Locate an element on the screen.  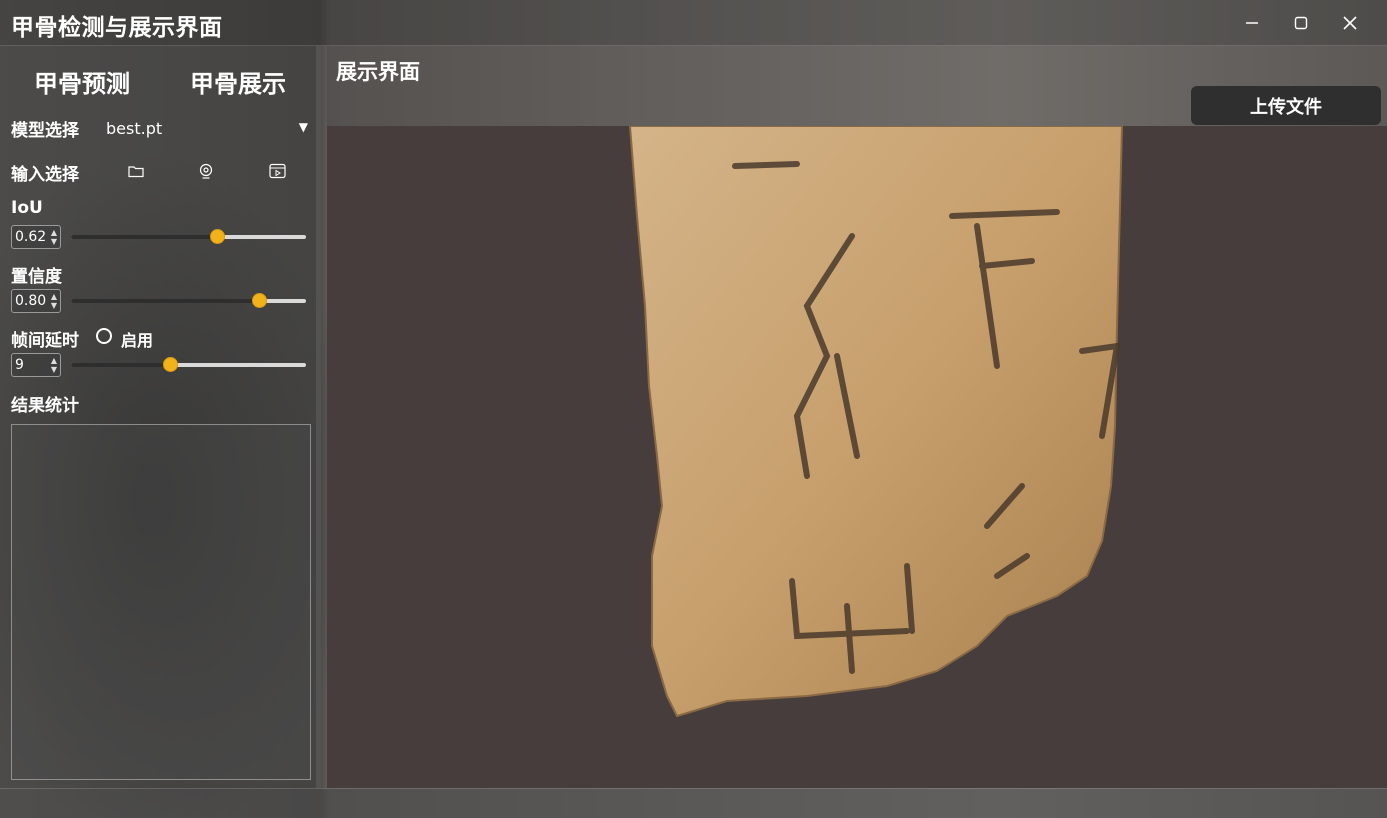
folder-icon is located at coordinates (136, 172).